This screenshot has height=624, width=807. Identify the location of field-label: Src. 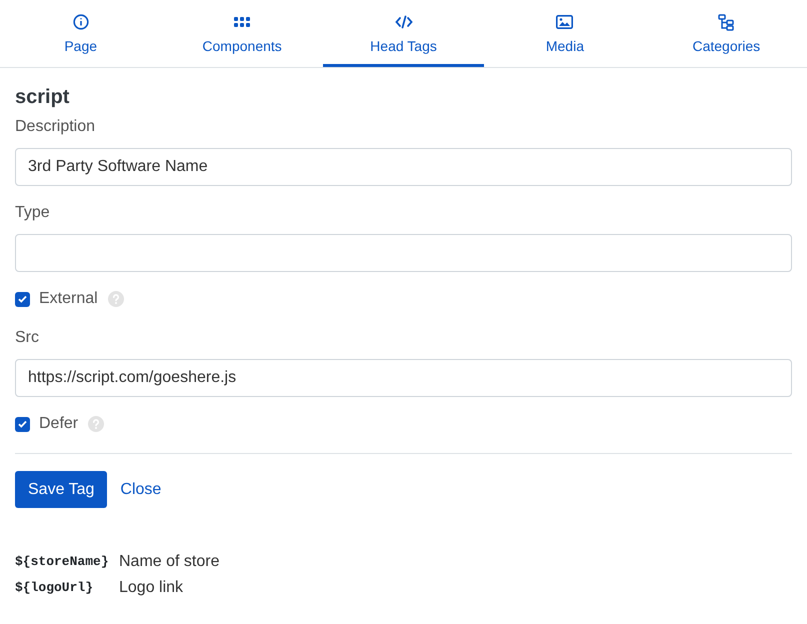
(27, 338).